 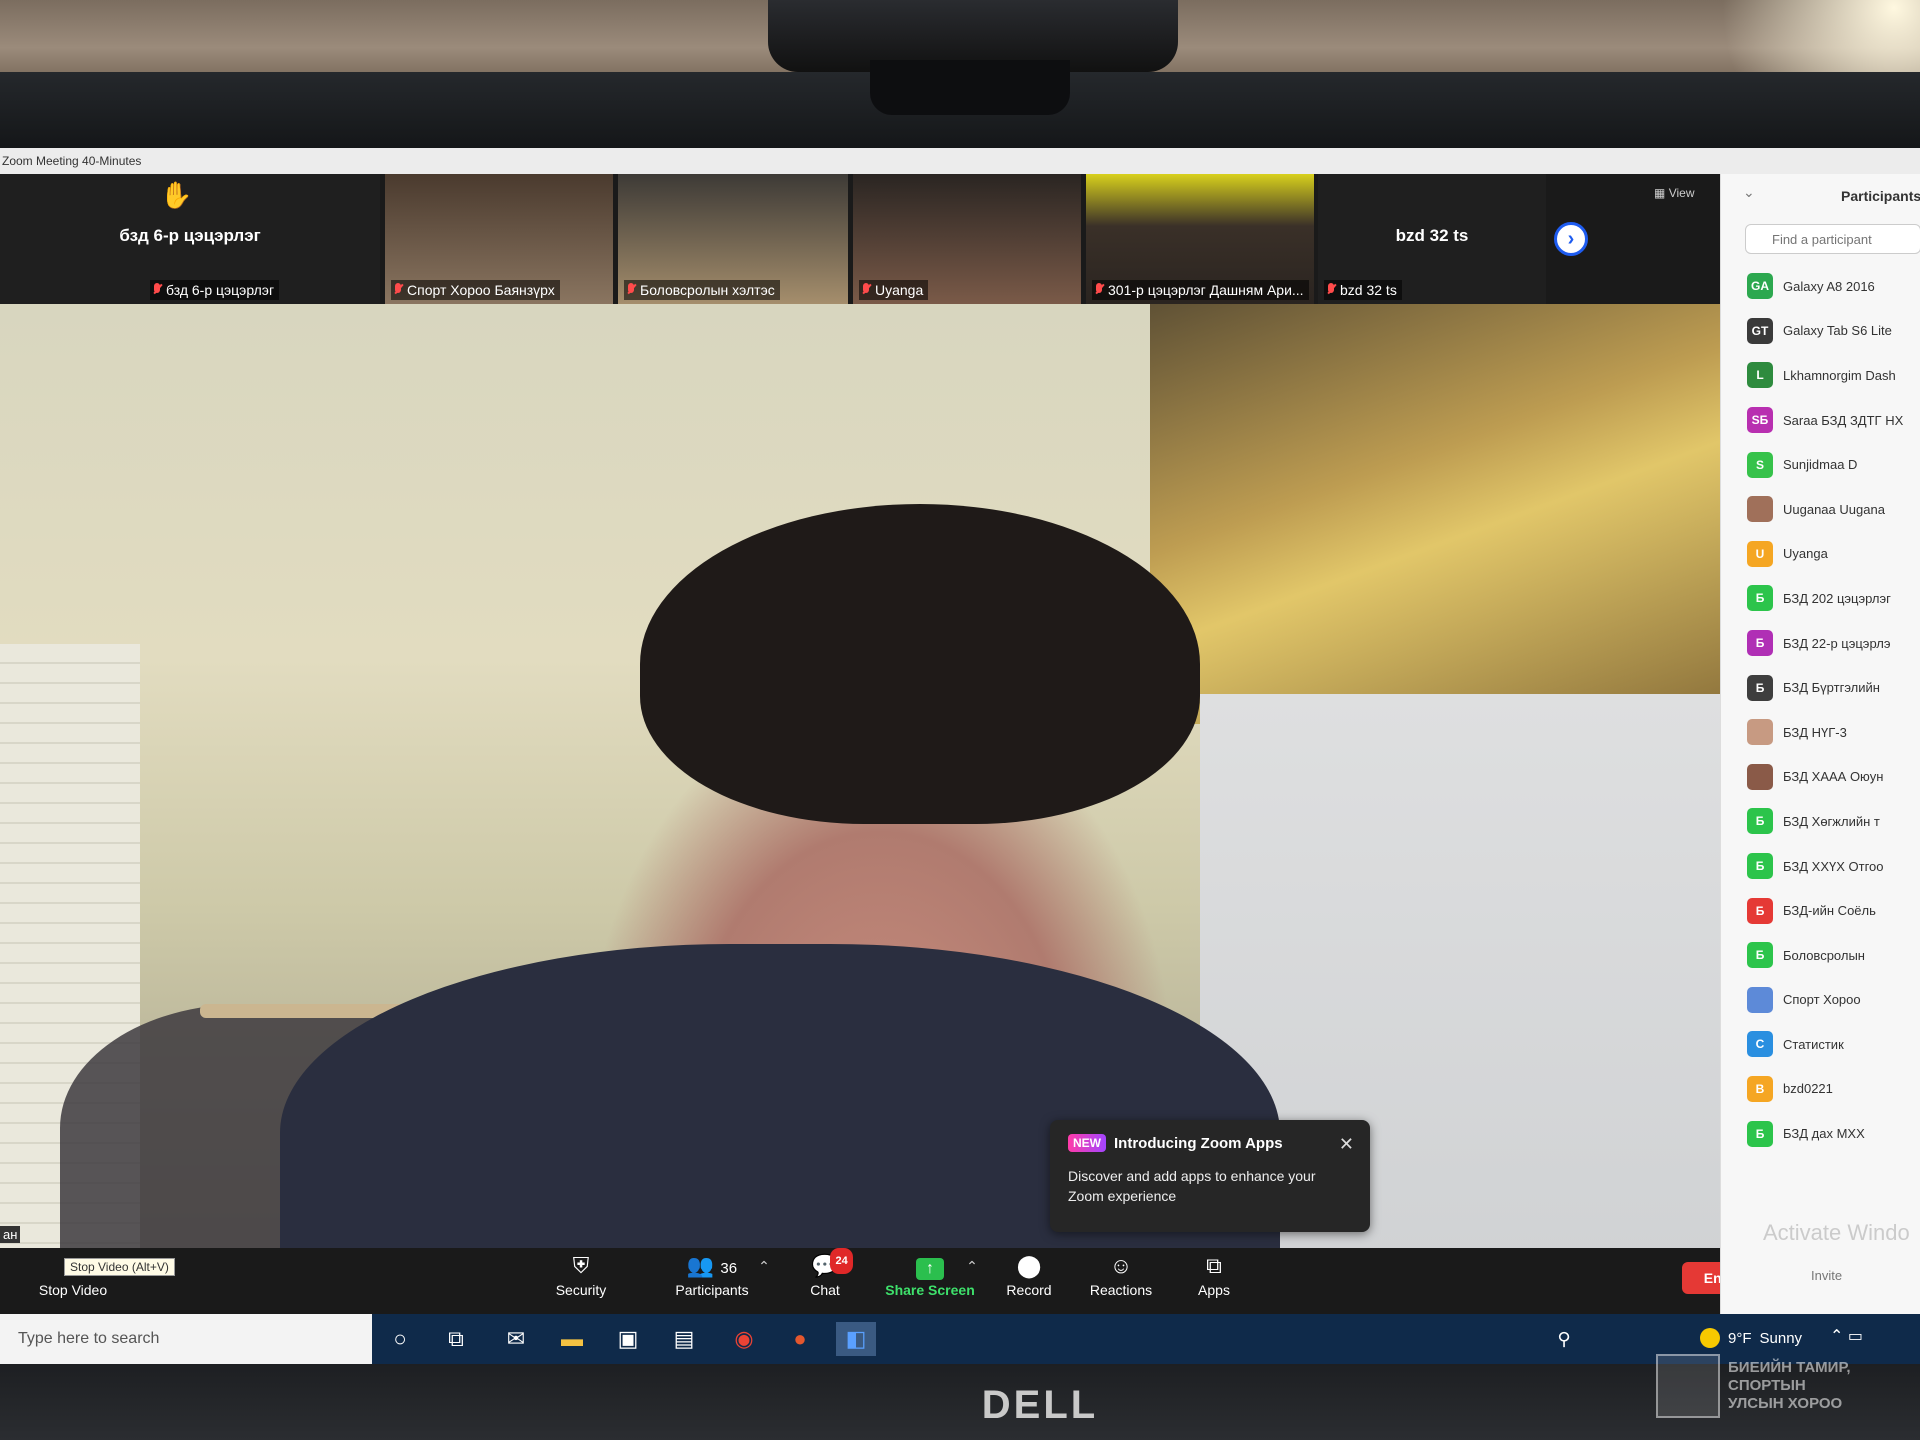 What do you see at coordinates (1833, 420) in the screenshot?
I see `participant-row: SБ Saraa БЗД ЗДТГ НХ` at bounding box center [1833, 420].